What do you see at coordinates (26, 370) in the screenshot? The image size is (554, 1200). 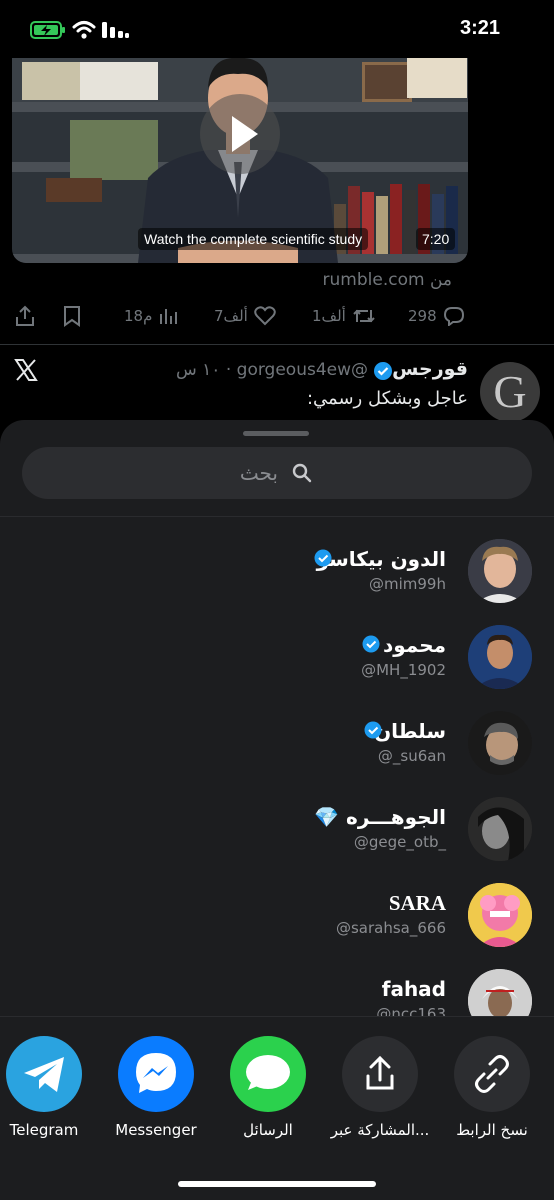 I see `x-logo-icon` at bounding box center [26, 370].